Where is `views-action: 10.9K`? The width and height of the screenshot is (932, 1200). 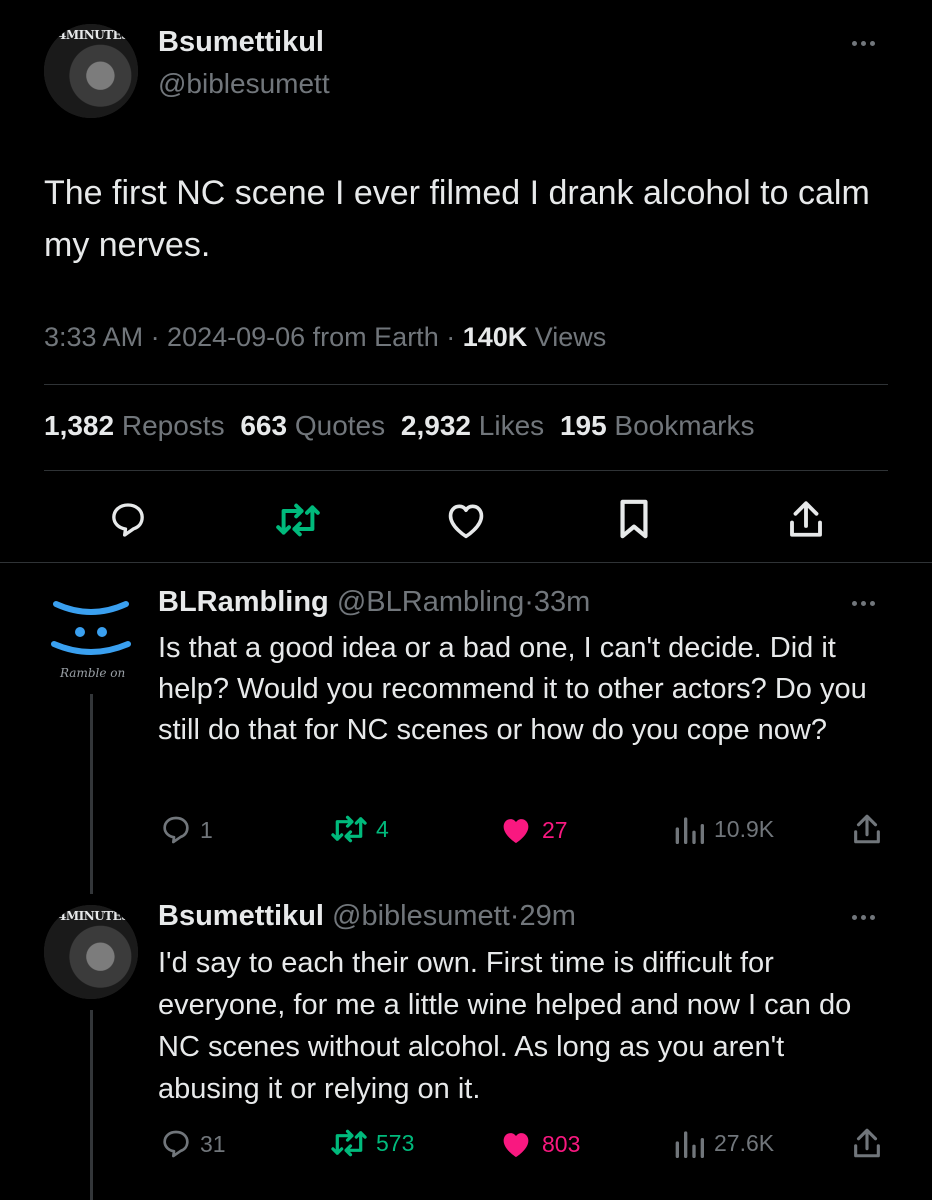
views-action: 10.9K is located at coordinates (723, 829).